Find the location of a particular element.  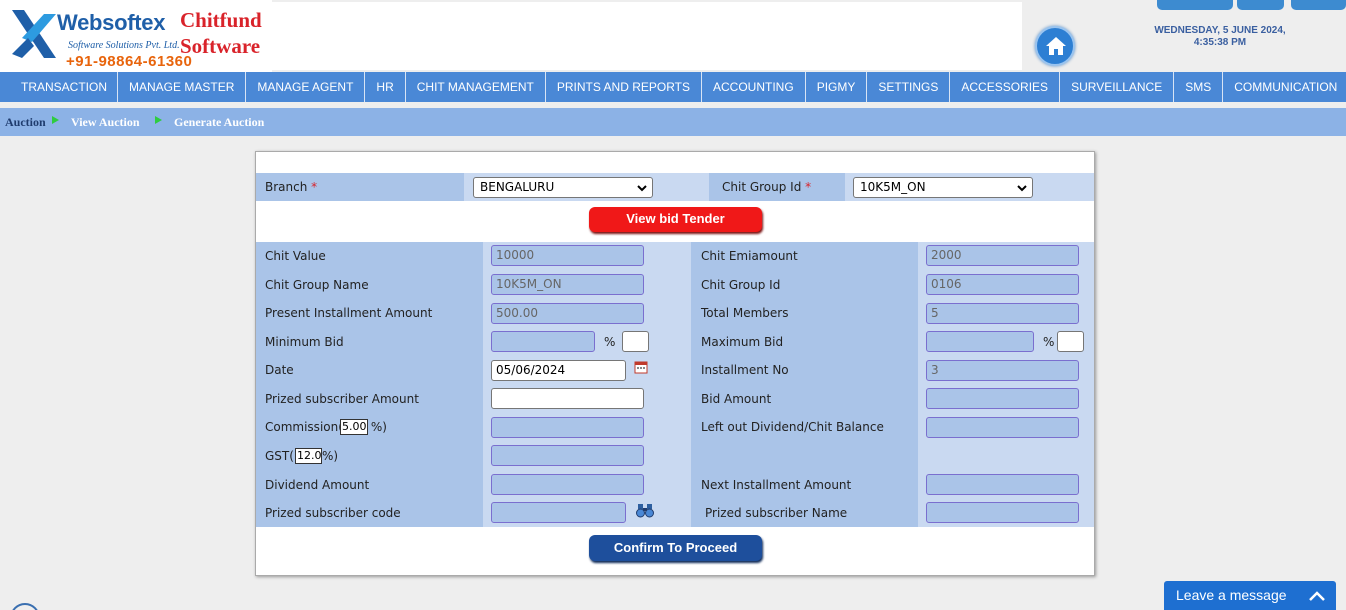

nav-manage-agent: MANAGE AGENT is located at coordinates (306, 87).